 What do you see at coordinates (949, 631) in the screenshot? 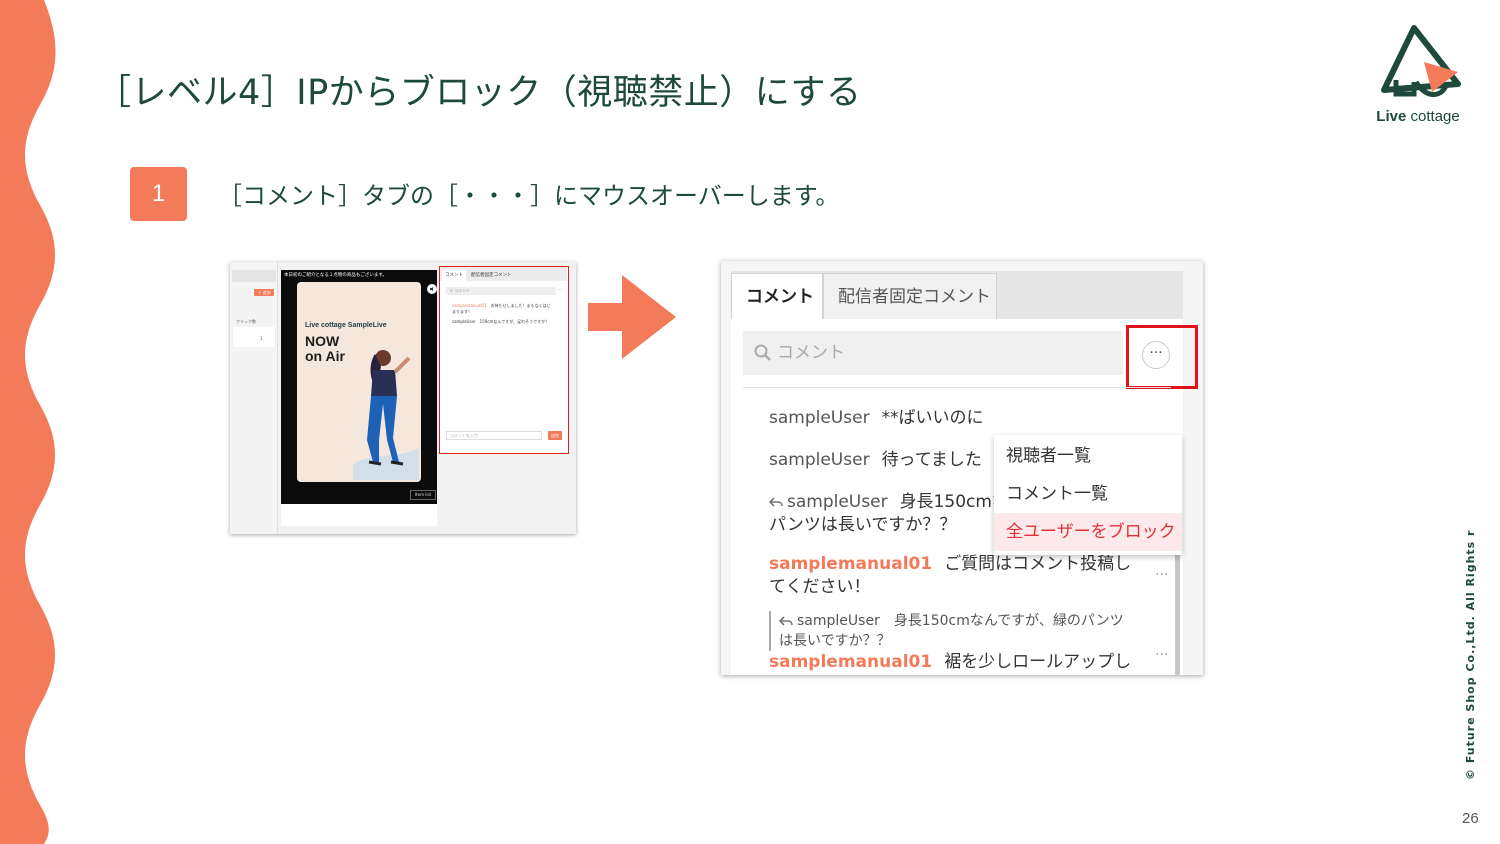
I see `quoted-comment: sampleUser 身長150cmなんですが、緑のパンツは長いですか？？` at bounding box center [949, 631].